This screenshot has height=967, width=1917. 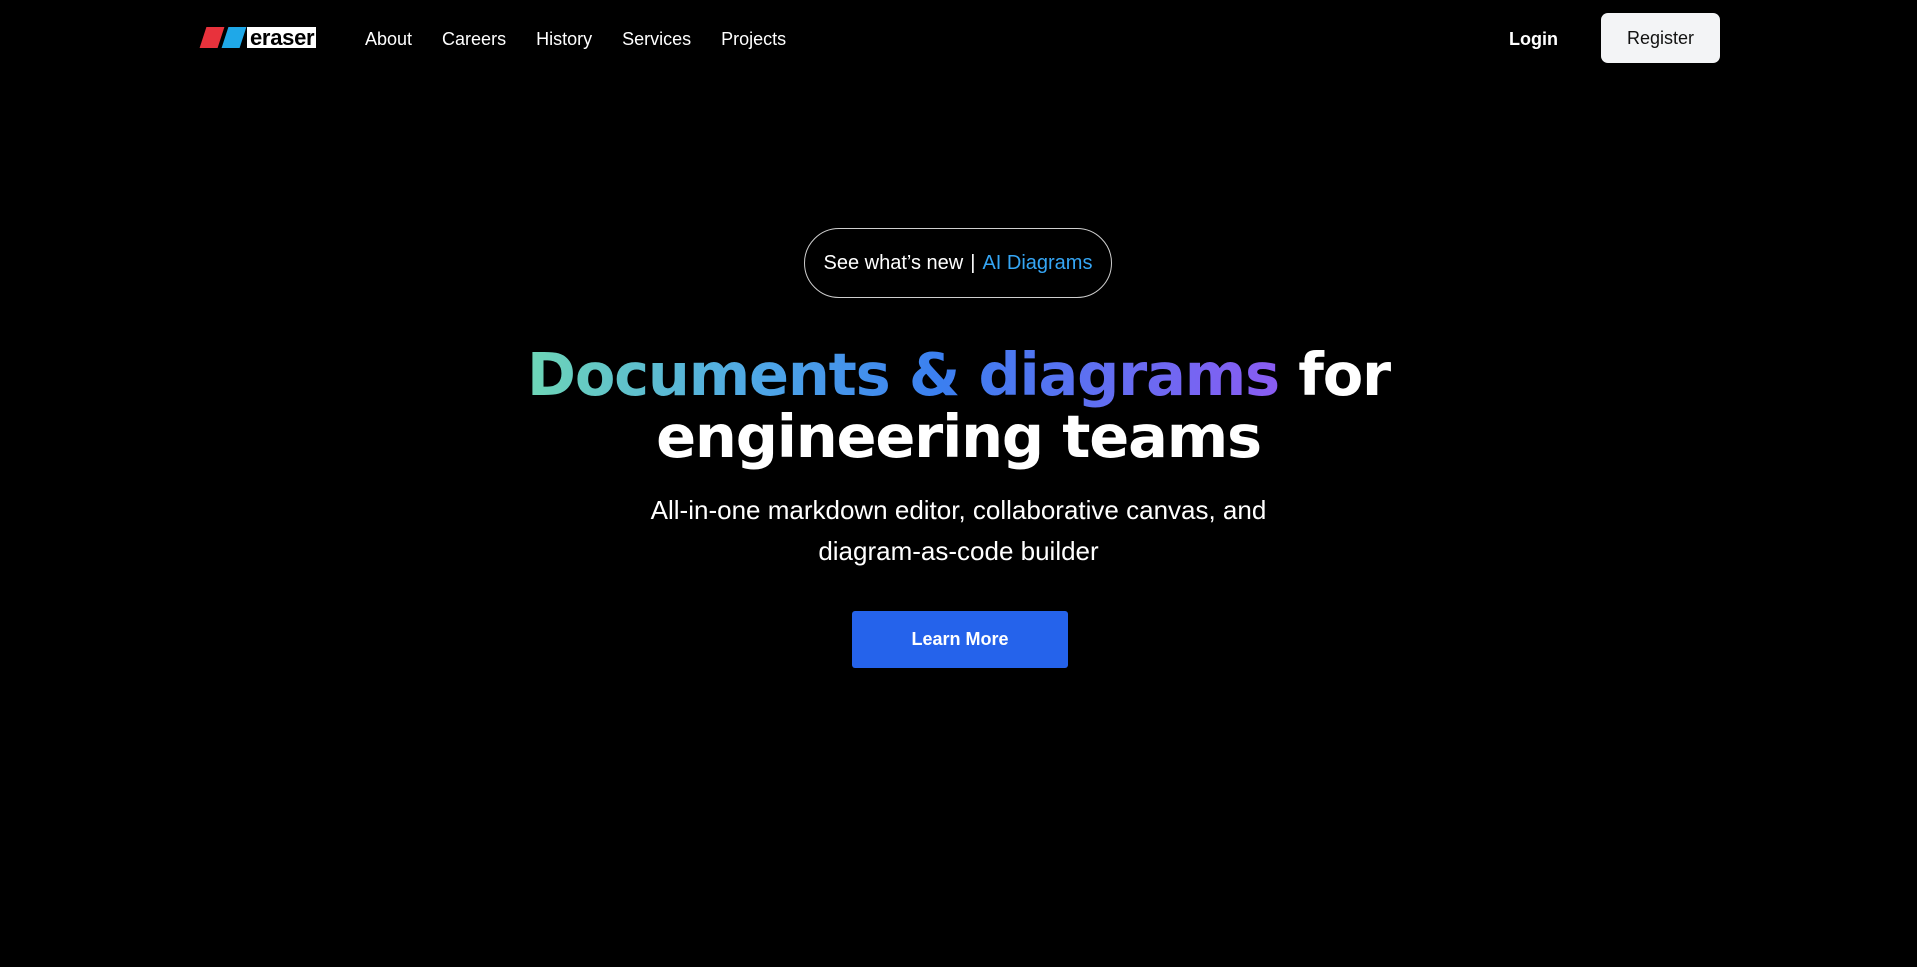 What do you see at coordinates (656, 39) in the screenshot?
I see `nav-link-services: Services` at bounding box center [656, 39].